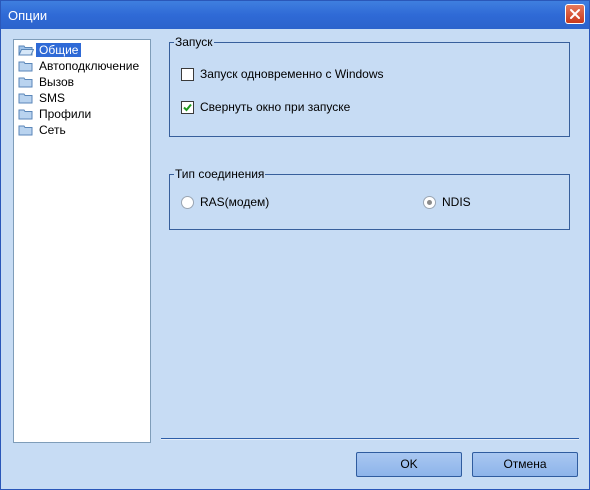  Describe the element at coordinates (28, 15) in the screenshot. I see `window-title: Опции` at that location.